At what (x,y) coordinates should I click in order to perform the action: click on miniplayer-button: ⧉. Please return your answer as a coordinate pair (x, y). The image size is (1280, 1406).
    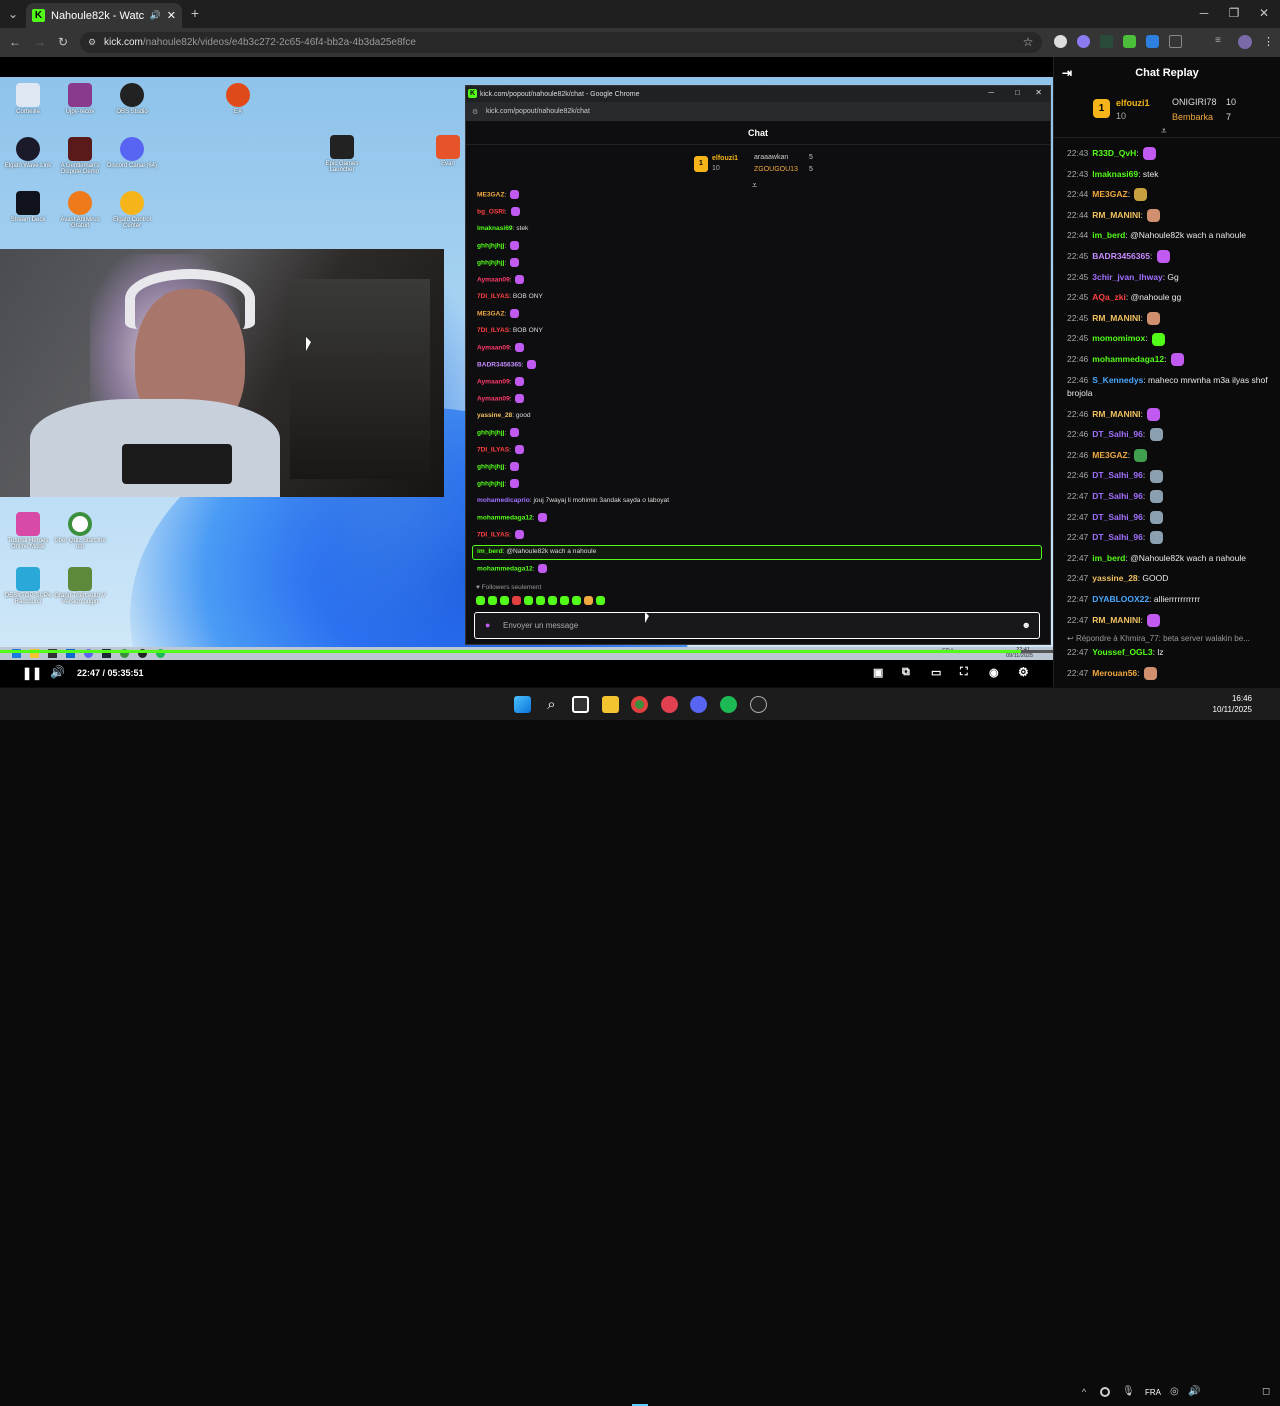
    Looking at the image, I should click on (906, 672).